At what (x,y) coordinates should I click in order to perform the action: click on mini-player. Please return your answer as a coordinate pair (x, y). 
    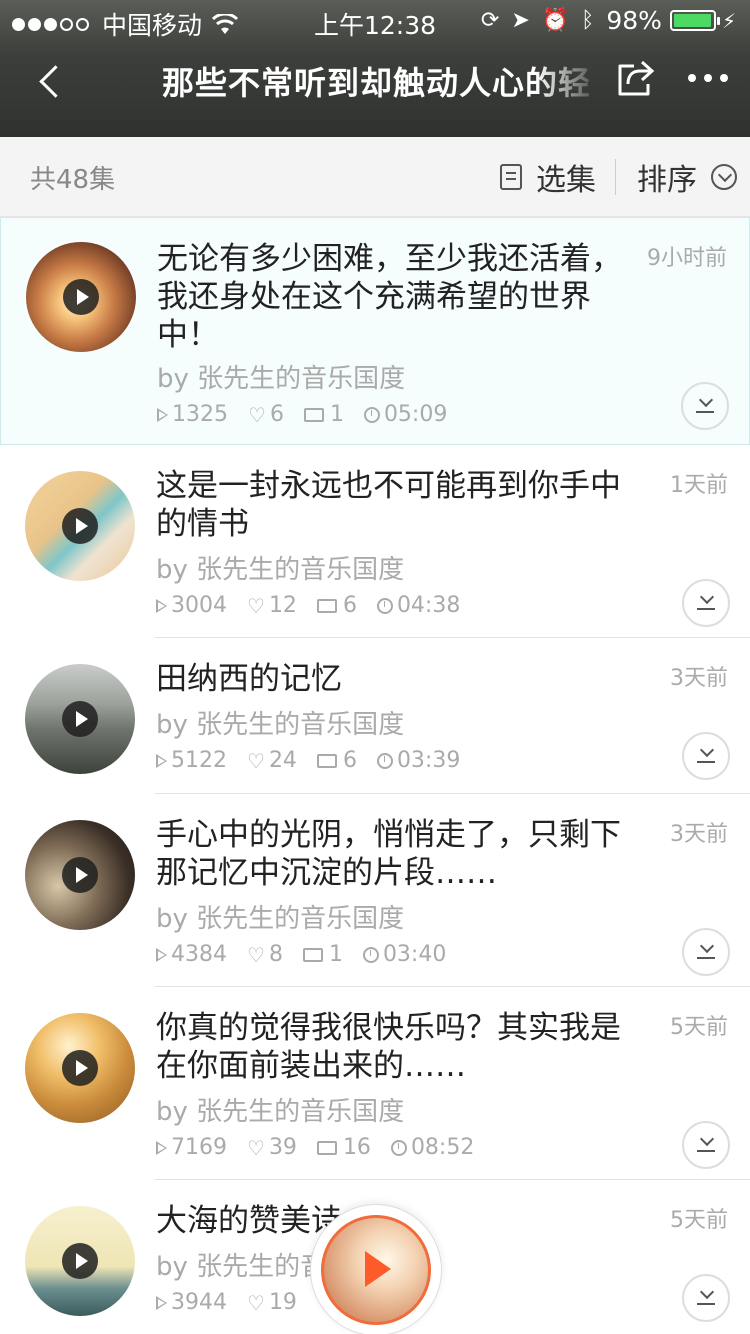
    Looking at the image, I should click on (376, 1269).